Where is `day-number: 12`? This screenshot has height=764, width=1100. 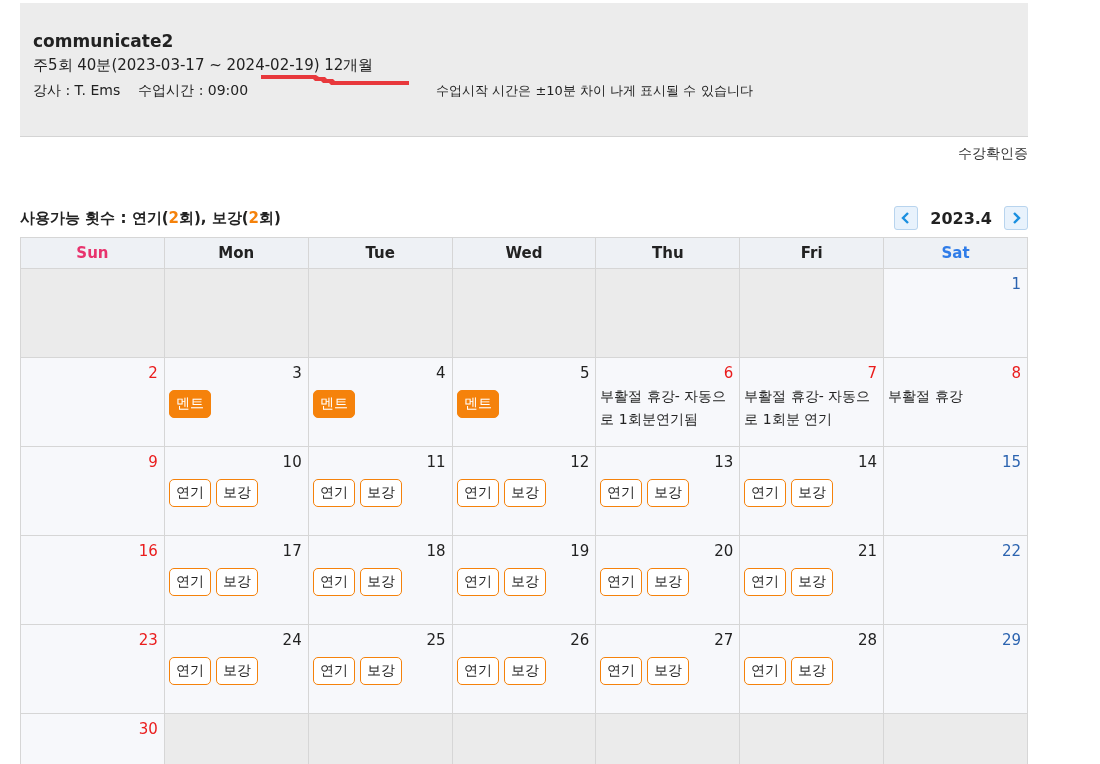
day-number: 12 is located at coordinates (580, 463).